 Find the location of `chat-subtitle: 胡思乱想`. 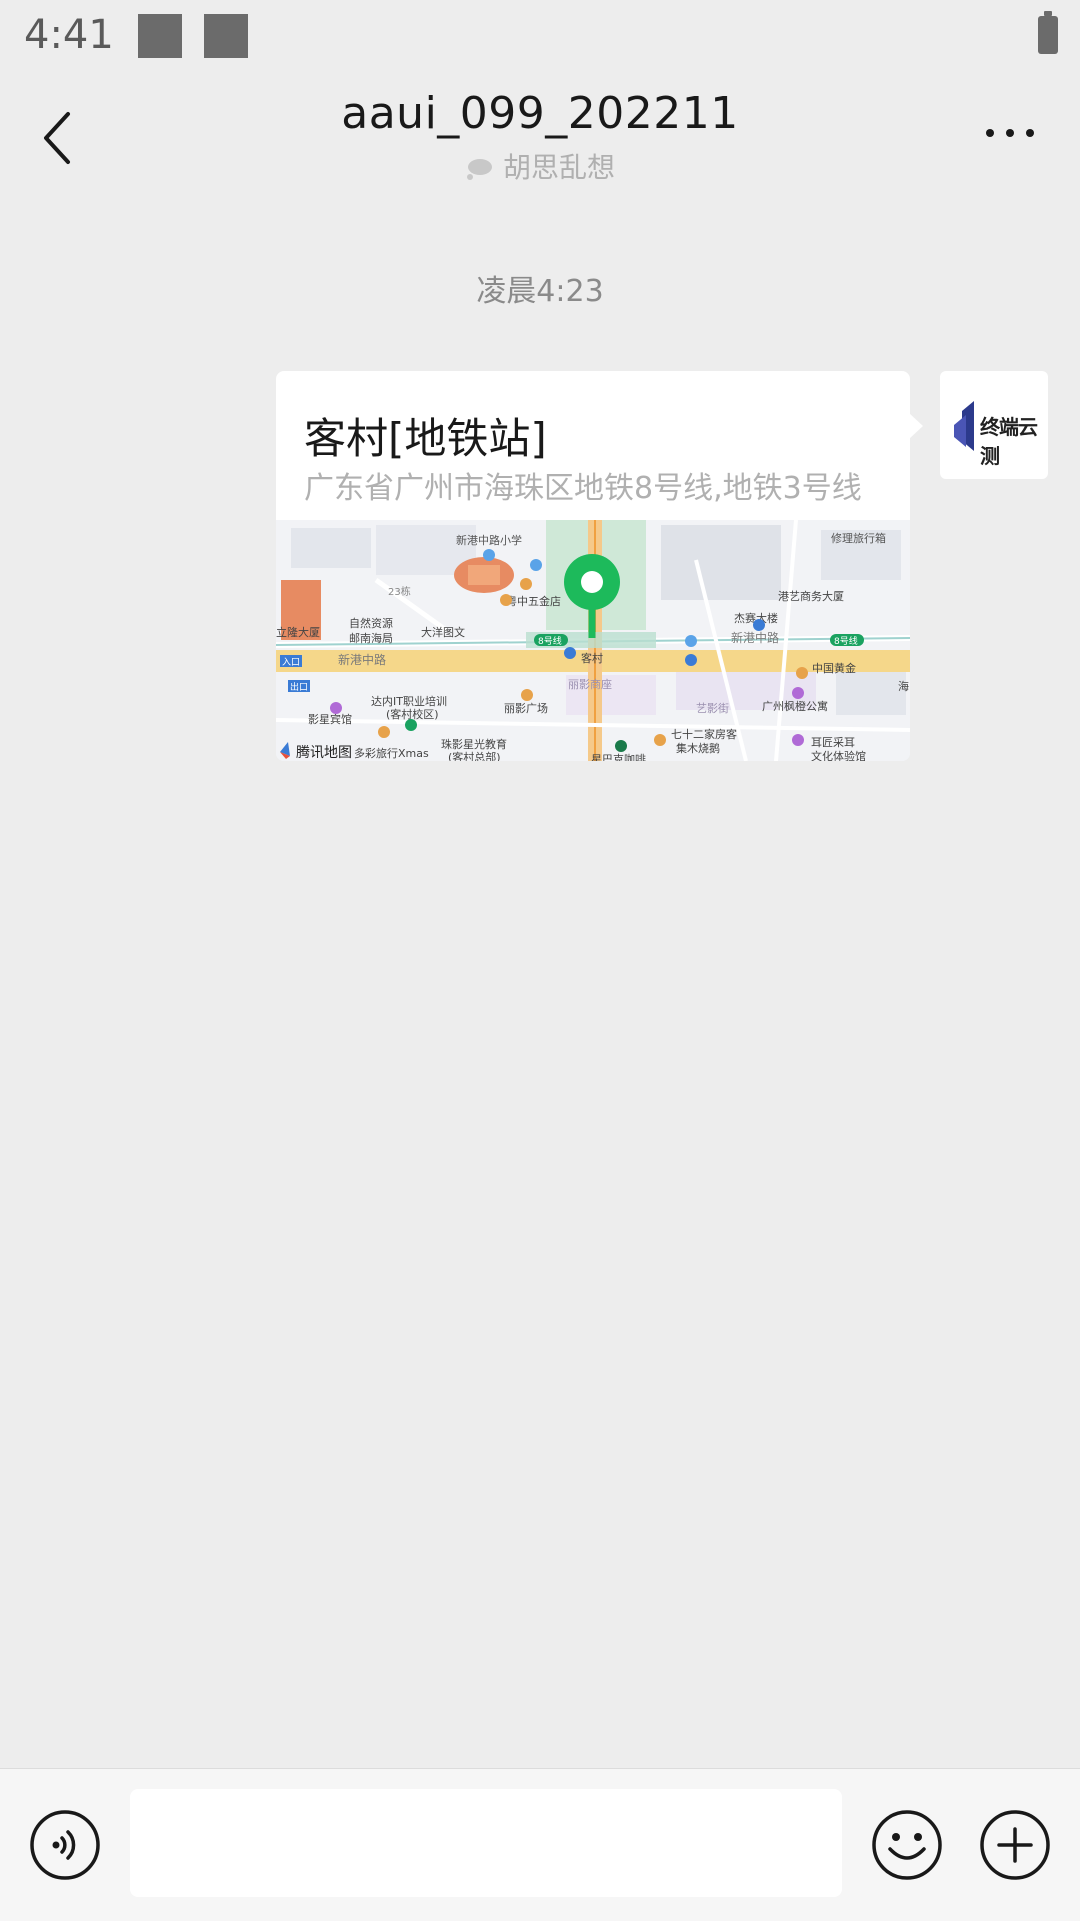

chat-subtitle: 胡思乱想 is located at coordinates (540, 166).